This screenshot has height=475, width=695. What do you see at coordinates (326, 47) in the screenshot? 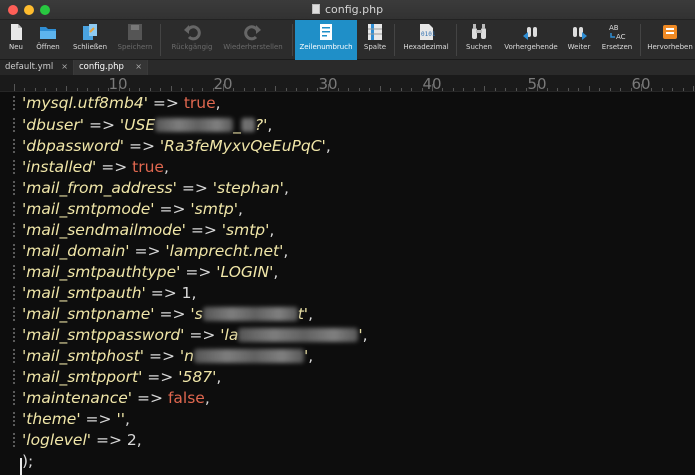
I see `word-wrap-label: Zeilenumbruch` at bounding box center [326, 47].